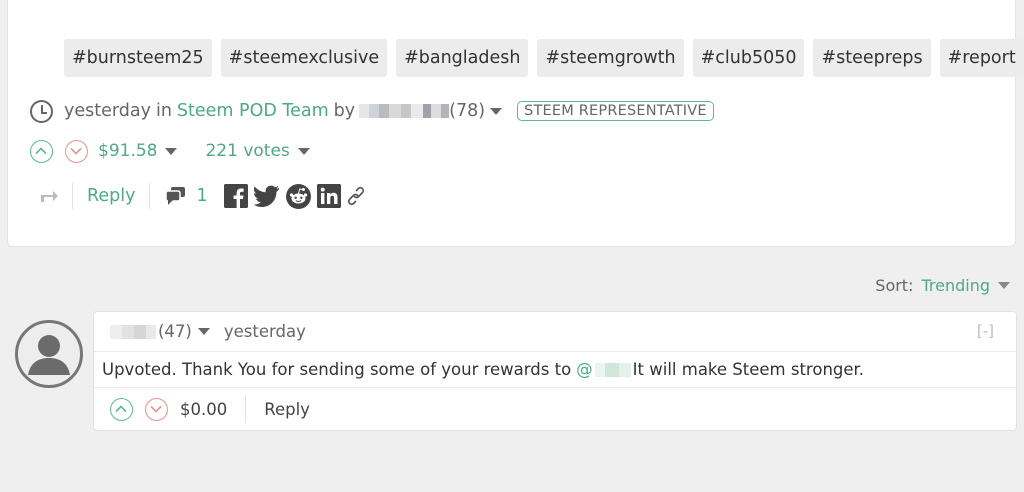 The height and width of the screenshot is (492, 1024). I want to click on twitter-icon, so click(266, 196).